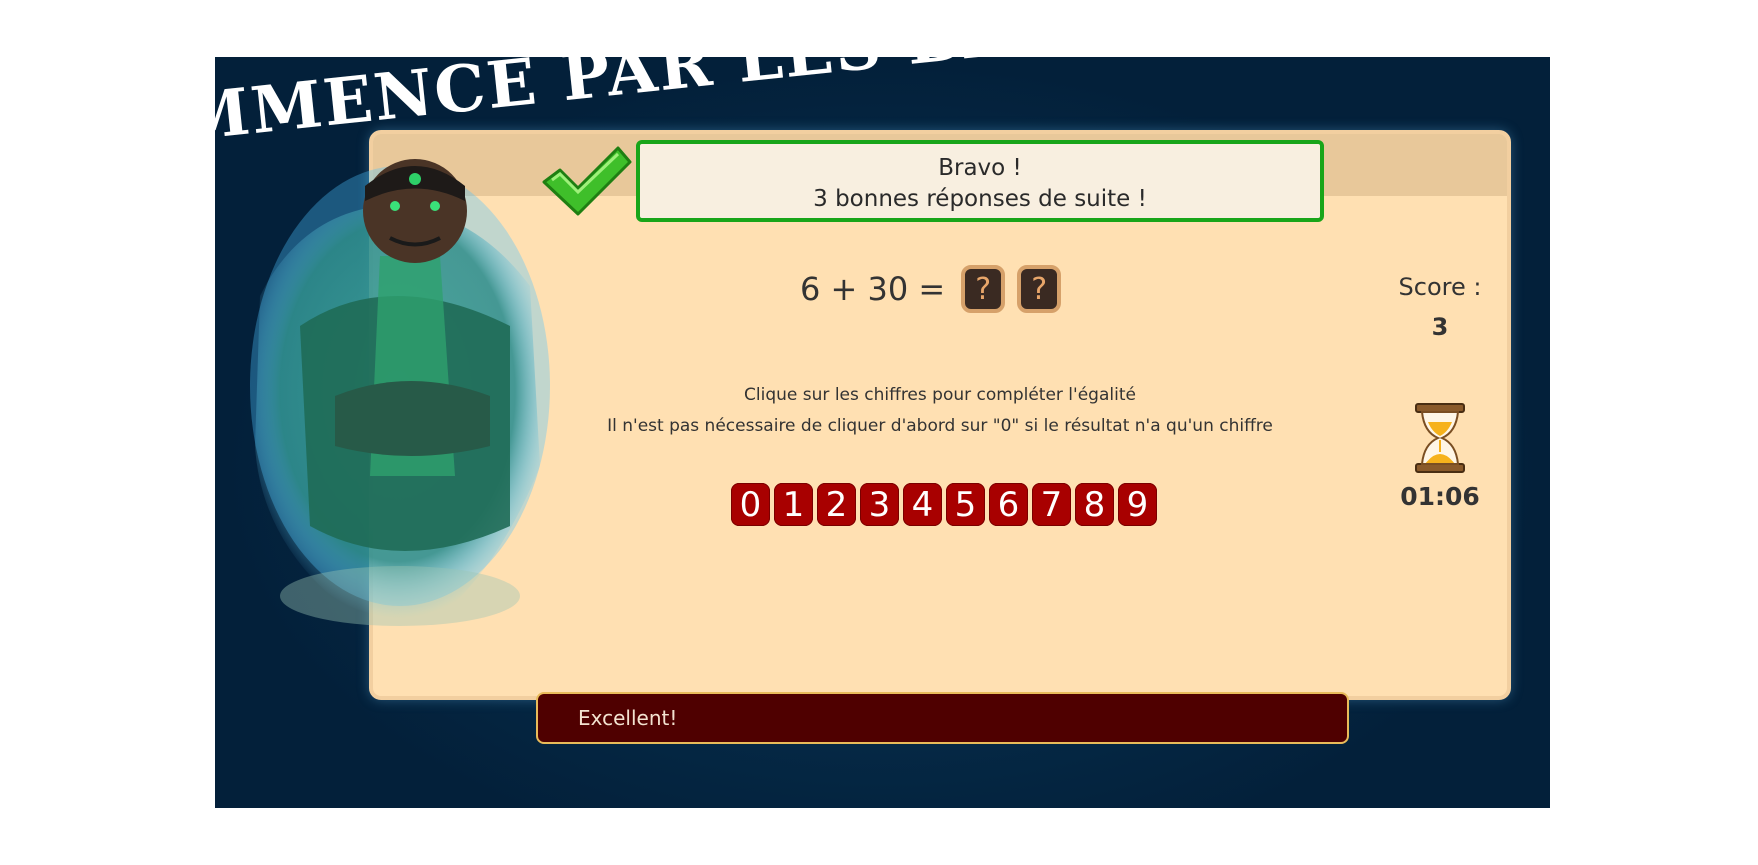 The height and width of the screenshot is (865, 1758). What do you see at coordinates (1440, 496) in the screenshot?
I see `timer-value: 01:06` at bounding box center [1440, 496].